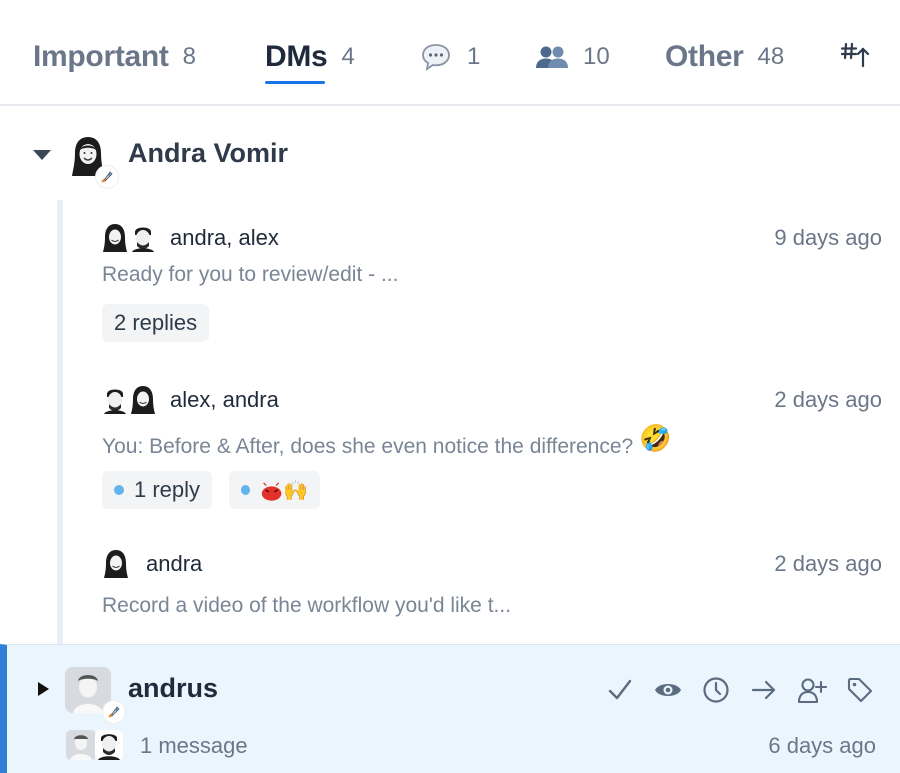  I want to click on tag-icon, so click(860, 690).